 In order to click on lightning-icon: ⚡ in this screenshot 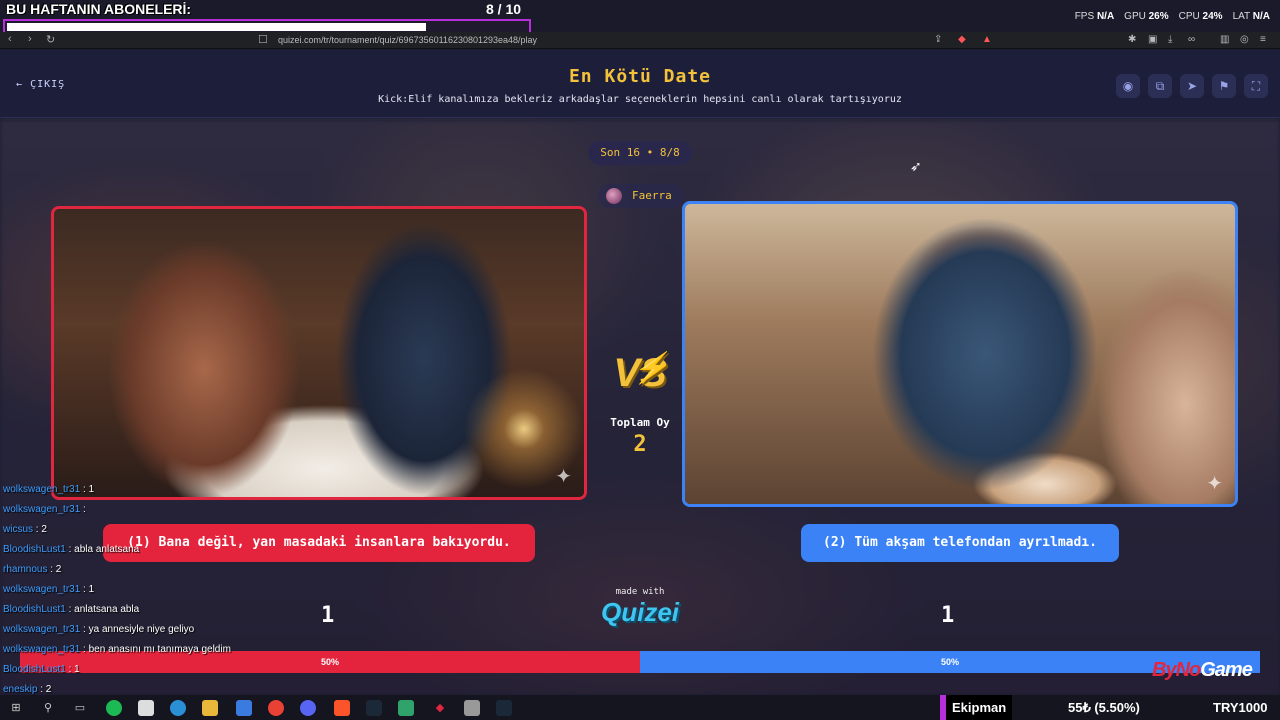, I will do `click(651, 368)`.